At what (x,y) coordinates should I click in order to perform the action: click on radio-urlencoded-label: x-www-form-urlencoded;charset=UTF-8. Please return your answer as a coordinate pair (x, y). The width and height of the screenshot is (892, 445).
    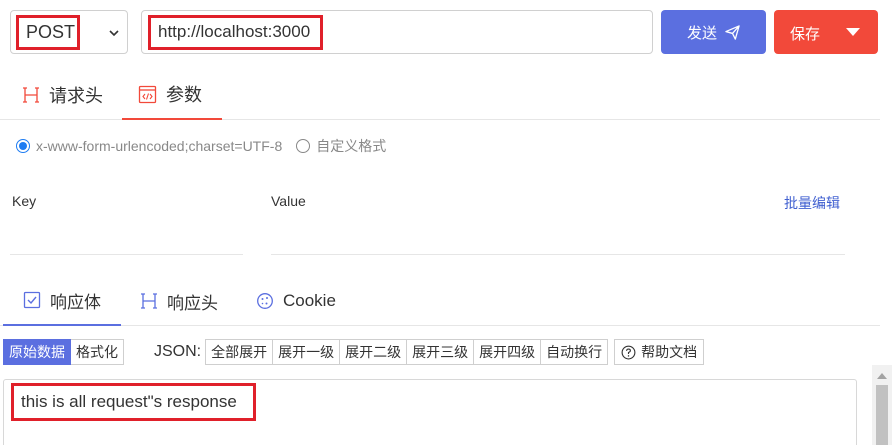
    Looking at the image, I should click on (159, 146).